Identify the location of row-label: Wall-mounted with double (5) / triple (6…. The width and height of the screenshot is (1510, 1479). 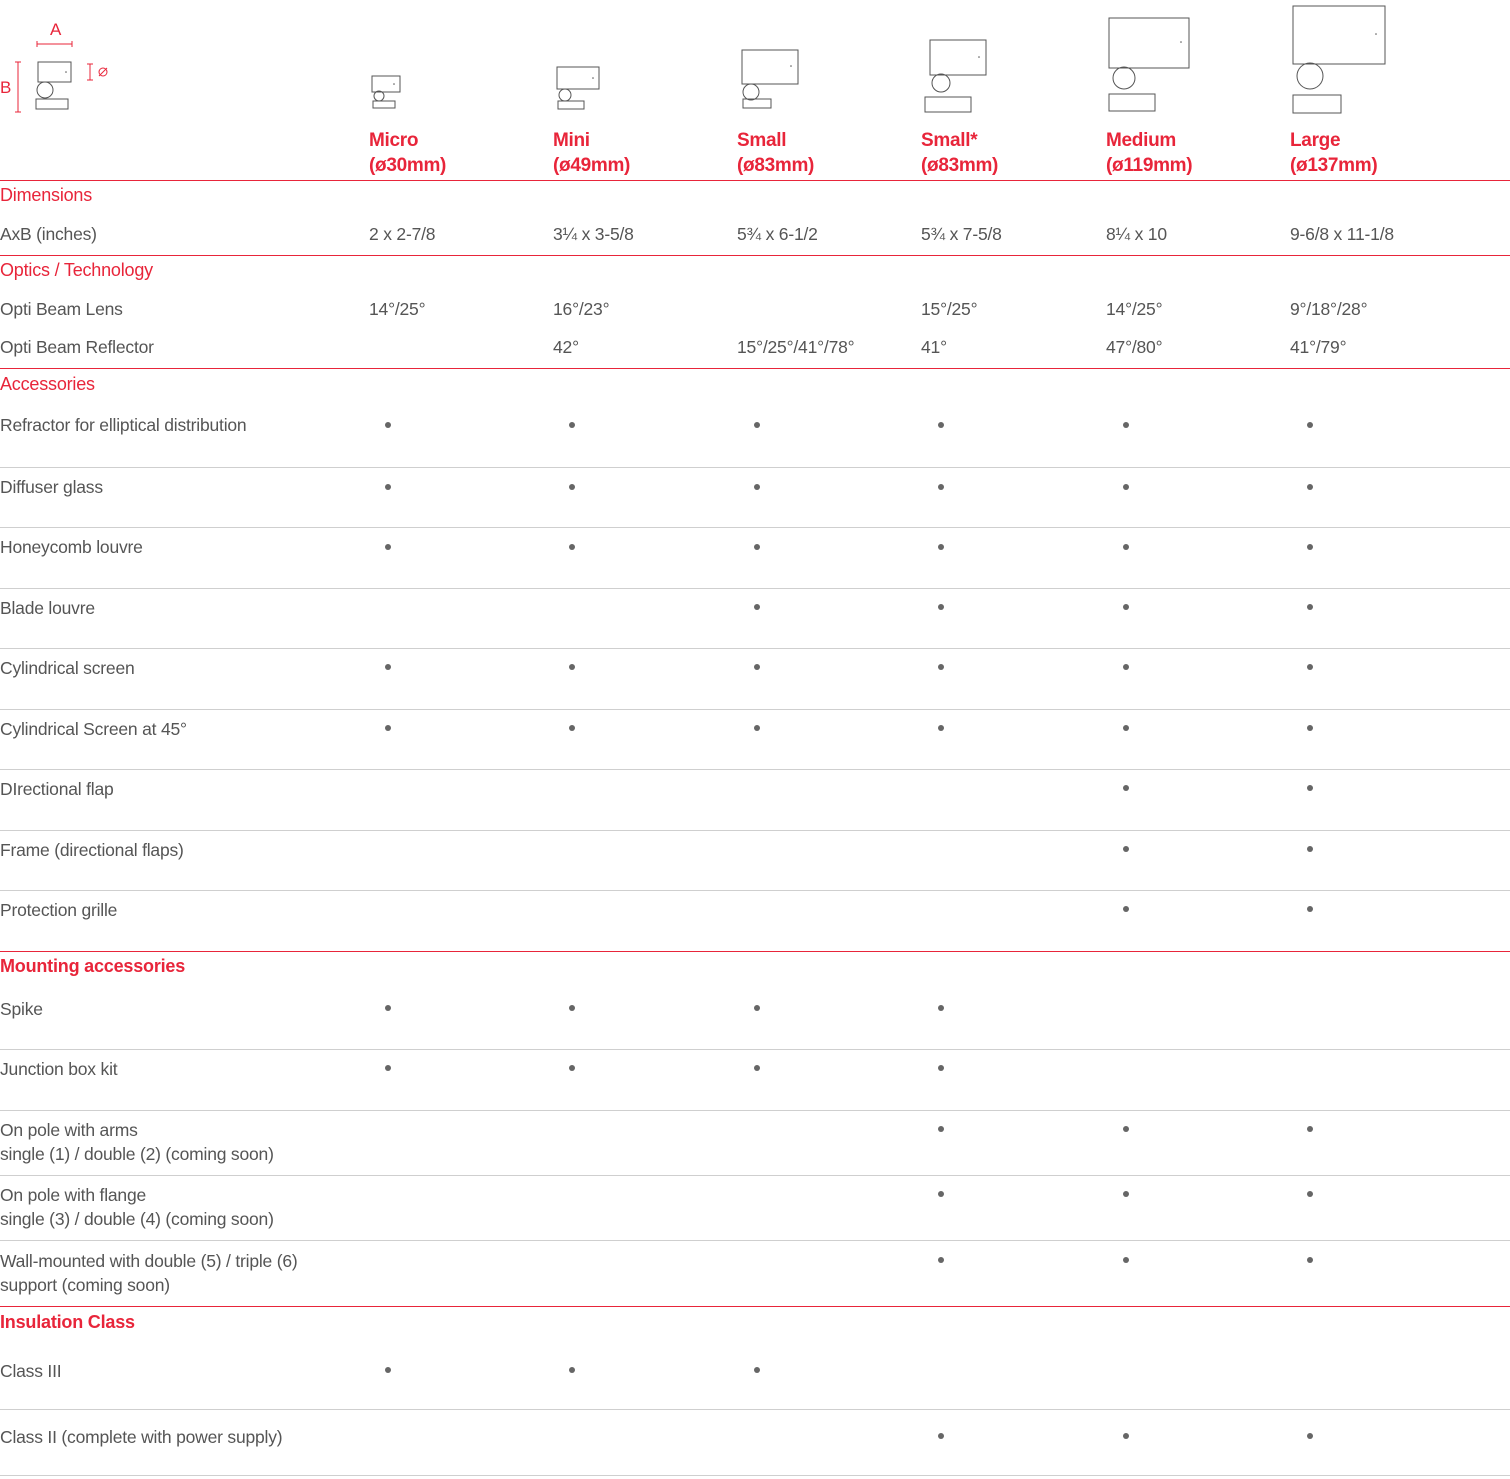
(149, 1273).